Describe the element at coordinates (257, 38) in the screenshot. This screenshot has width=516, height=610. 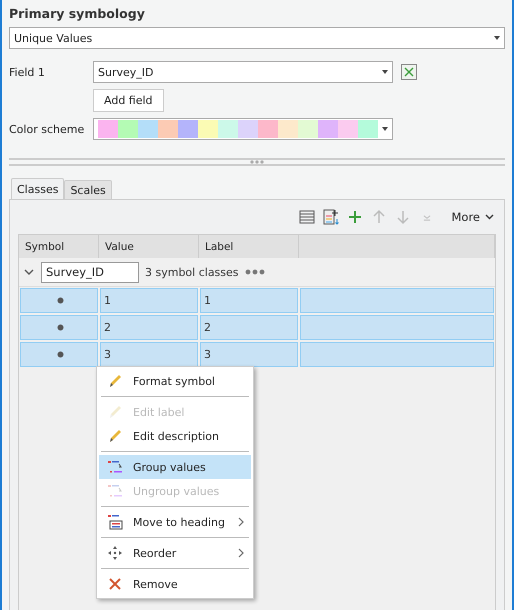
I see `renderer-dropdown: Unique Values` at that location.